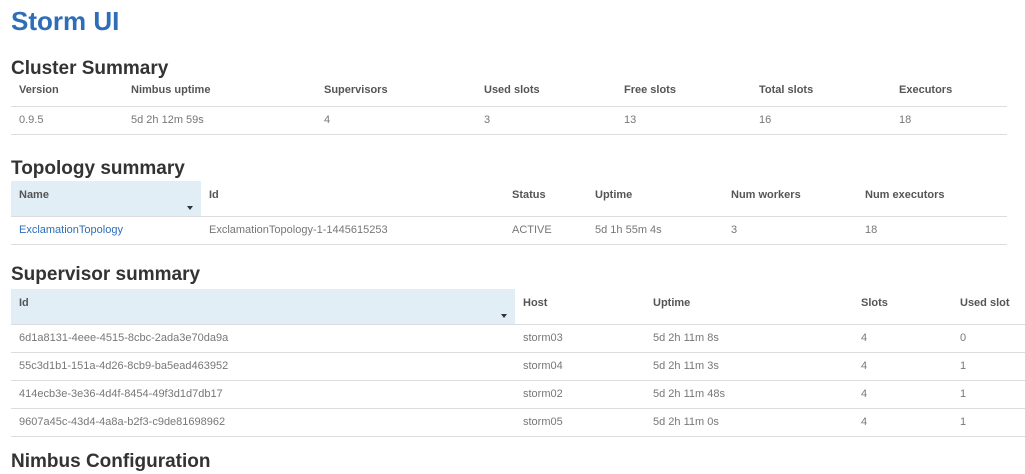  Describe the element at coordinates (263, 338) in the screenshot. I see `cell-supervisor-id: 6d1a8131-4eee-4515-8cbc-2ada3e70da9a` at that location.